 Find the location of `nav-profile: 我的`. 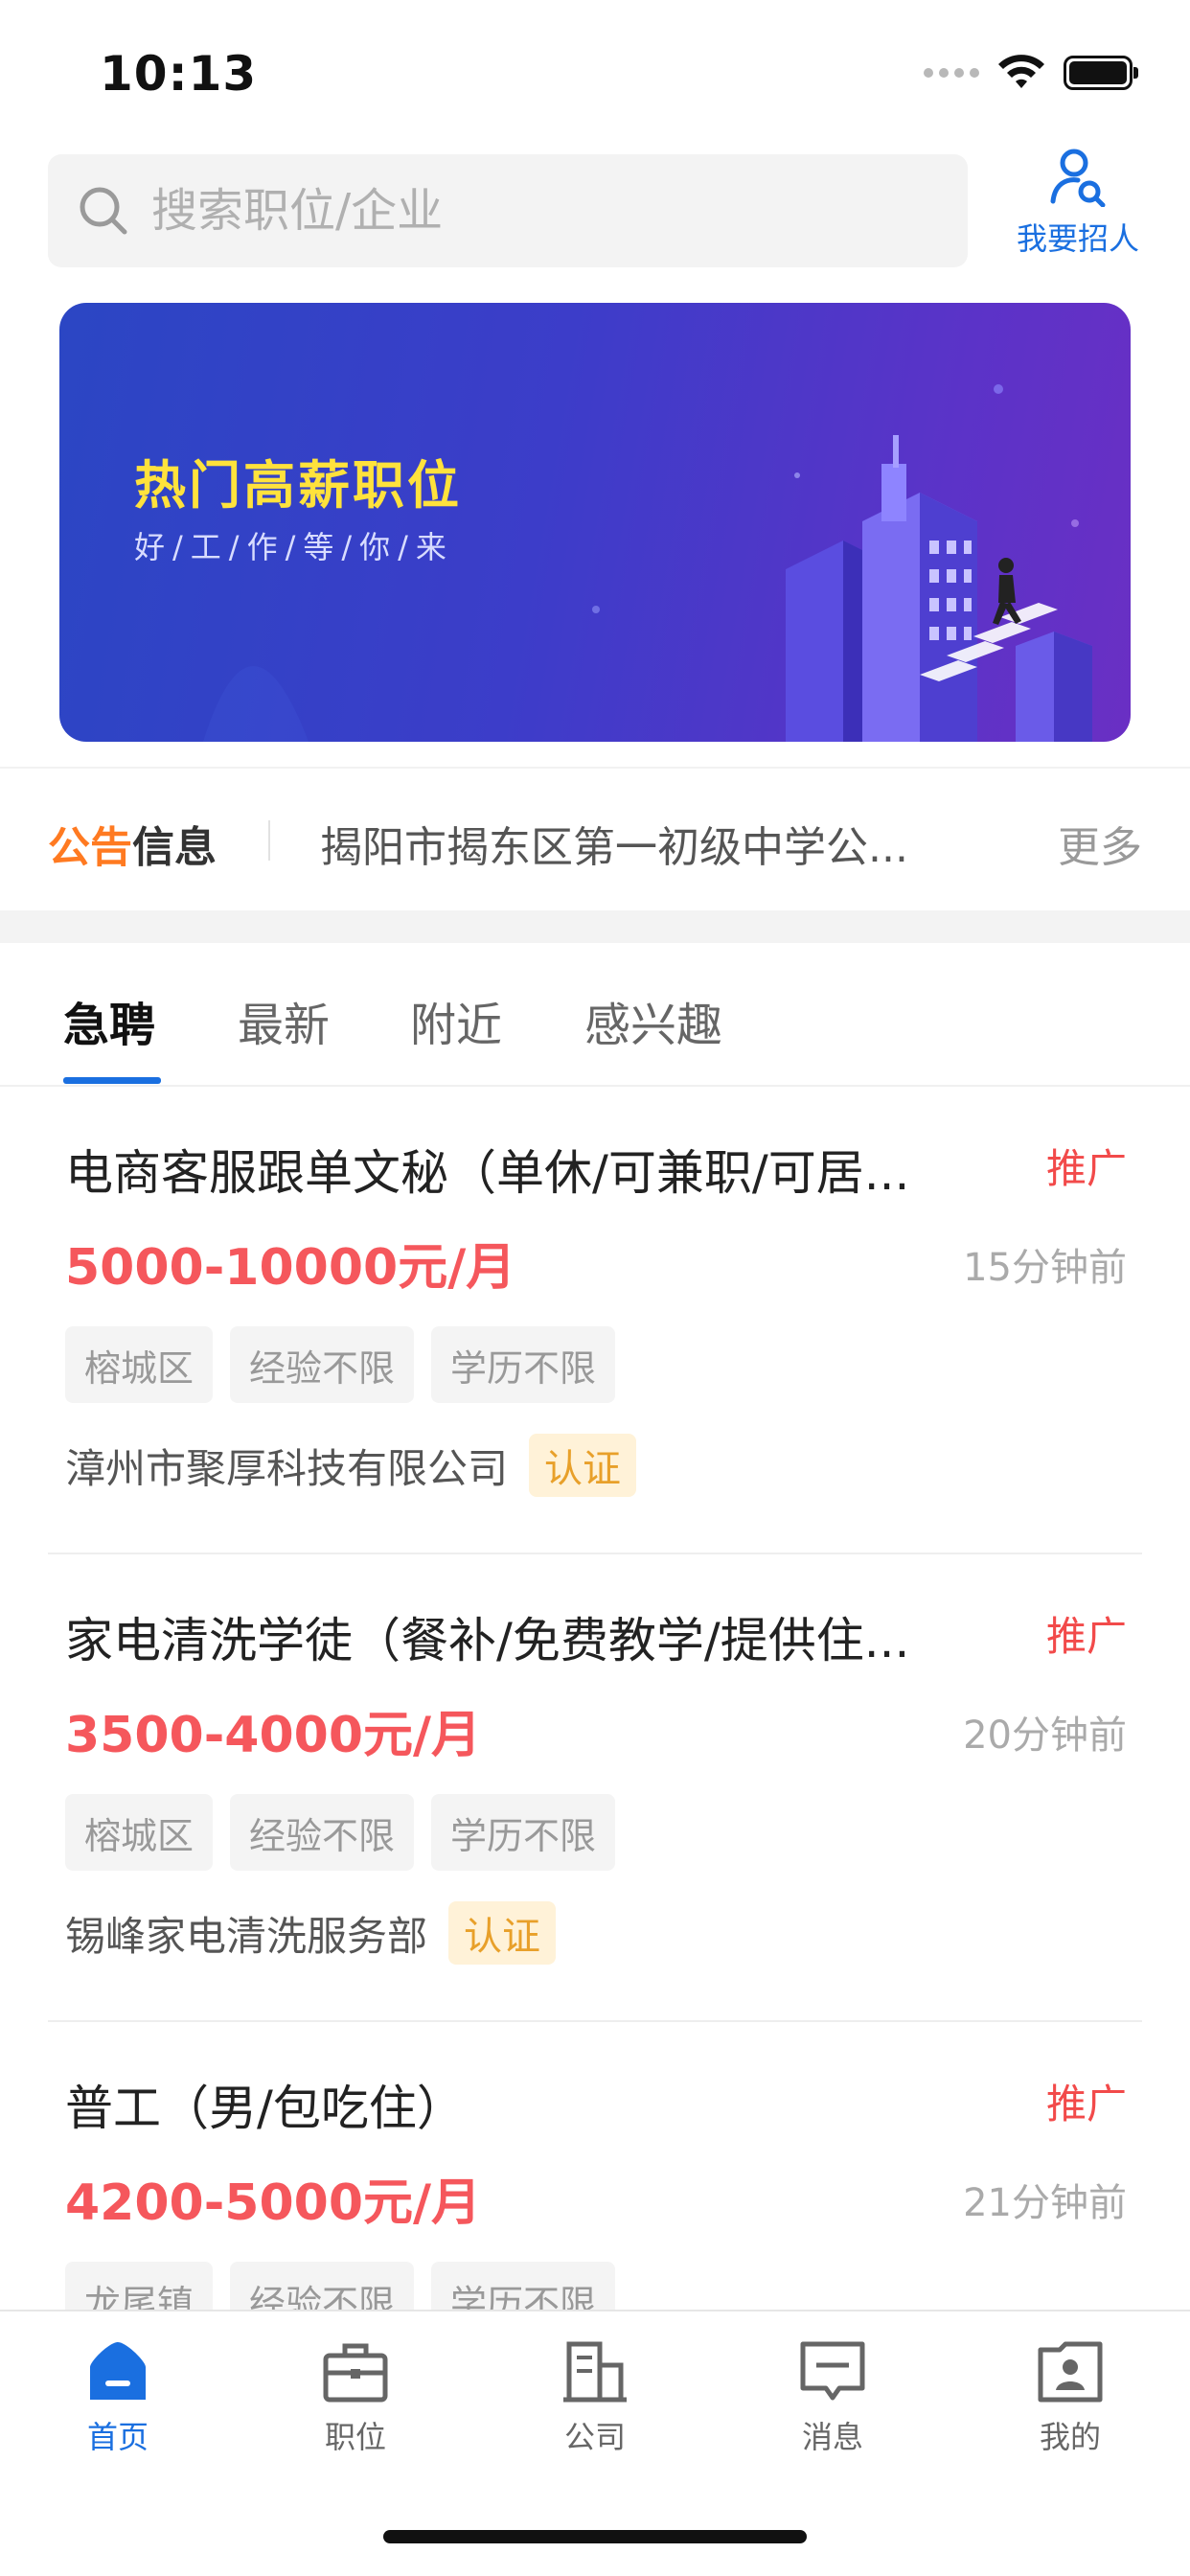

nav-profile: 我的 is located at coordinates (1070, 2396).